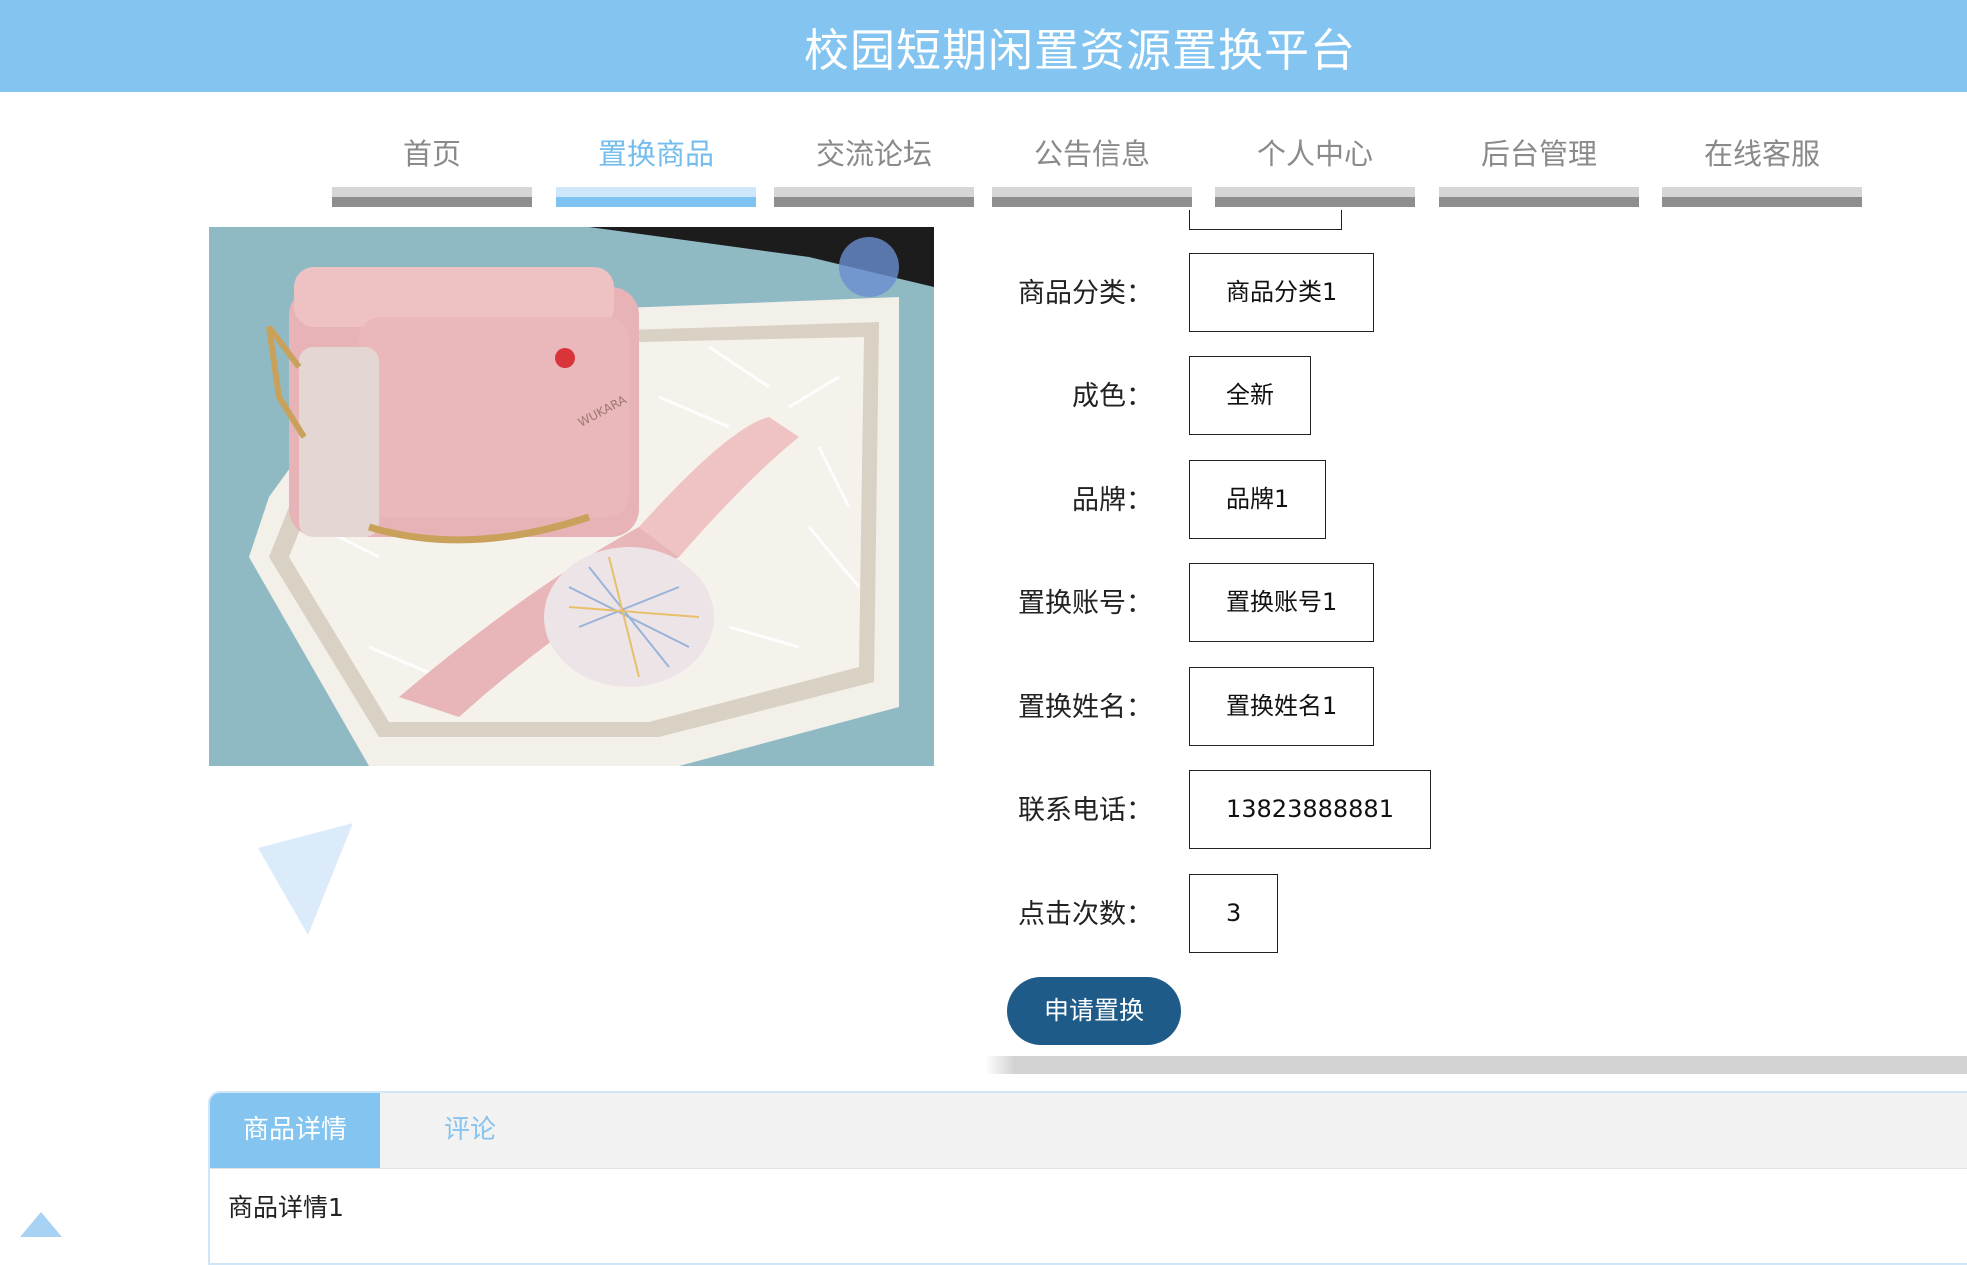  Describe the element at coordinates (1538, 154) in the screenshot. I see `nav-item-label: 后台管理` at that location.